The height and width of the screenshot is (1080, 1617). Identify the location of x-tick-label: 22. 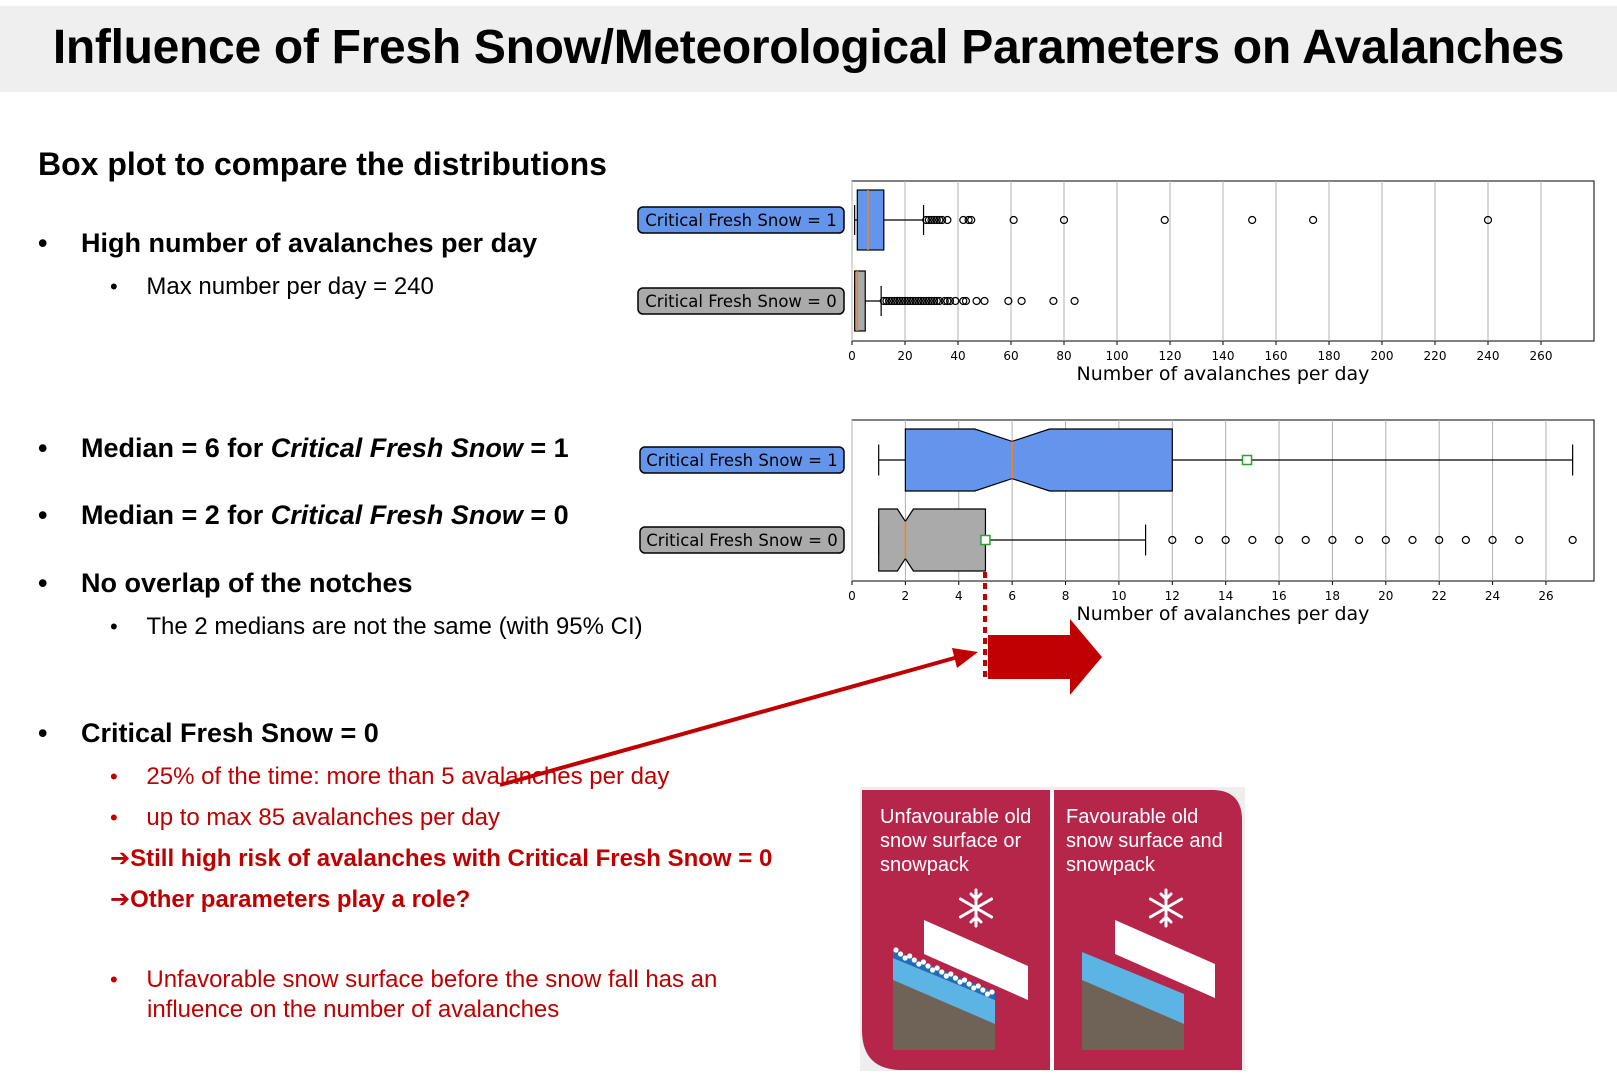
(1439, 596).